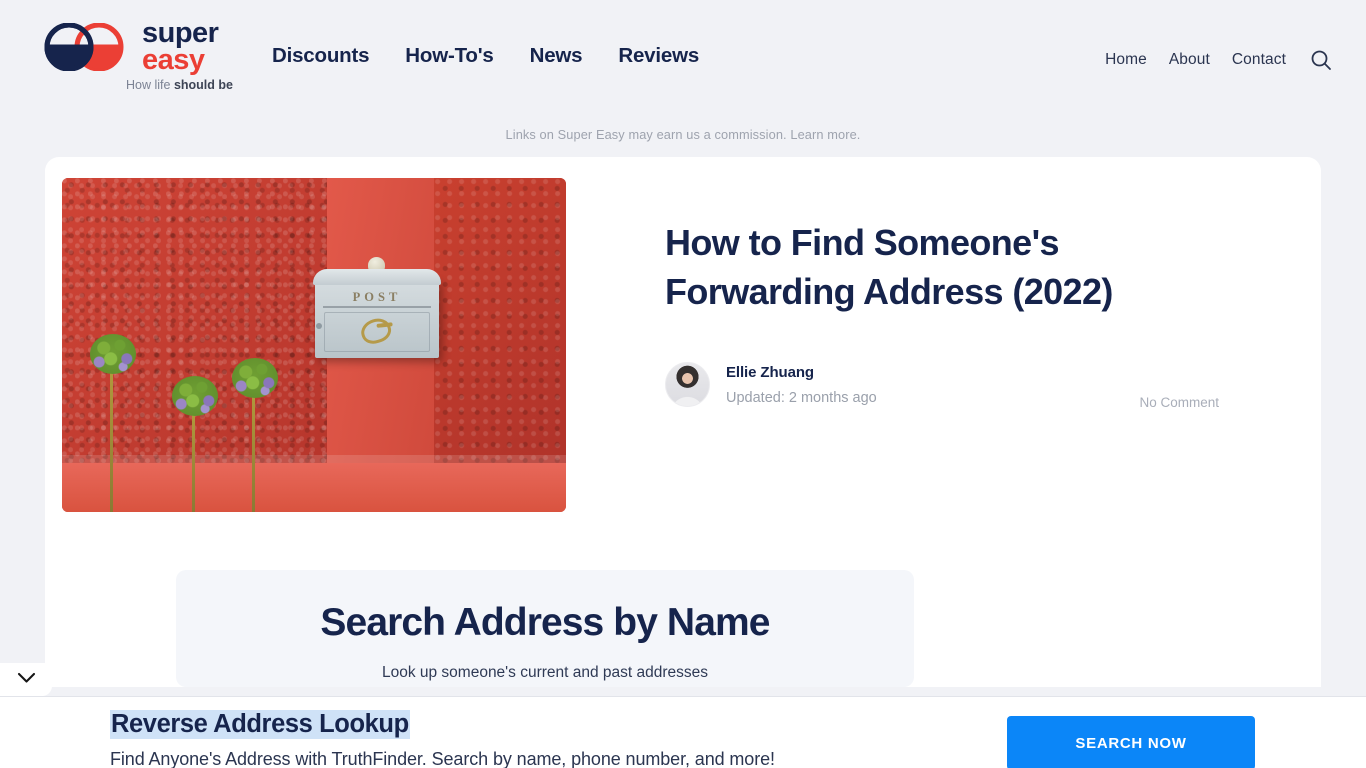  I want to click on search-now-button: SEARCH NOW, so click(1131, 742).